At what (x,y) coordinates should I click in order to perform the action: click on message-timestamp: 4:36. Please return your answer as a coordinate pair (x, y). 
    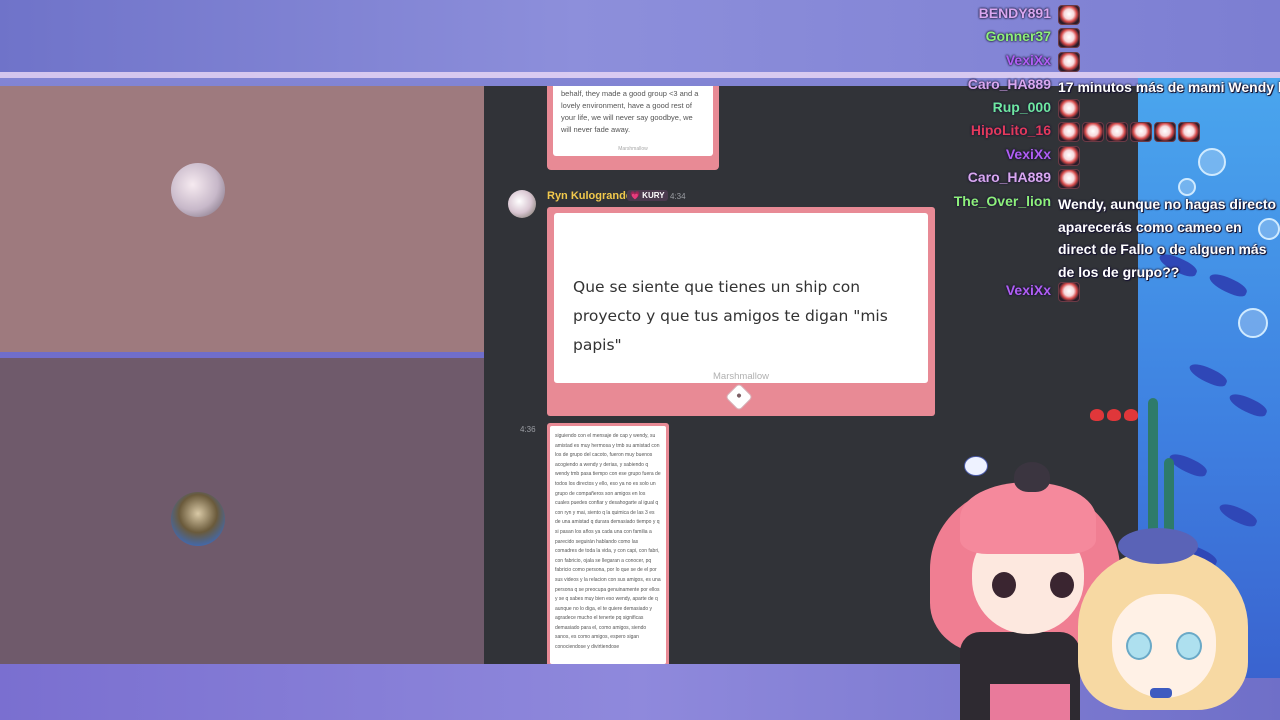
    Looking at the image, I should click on (528, 429).